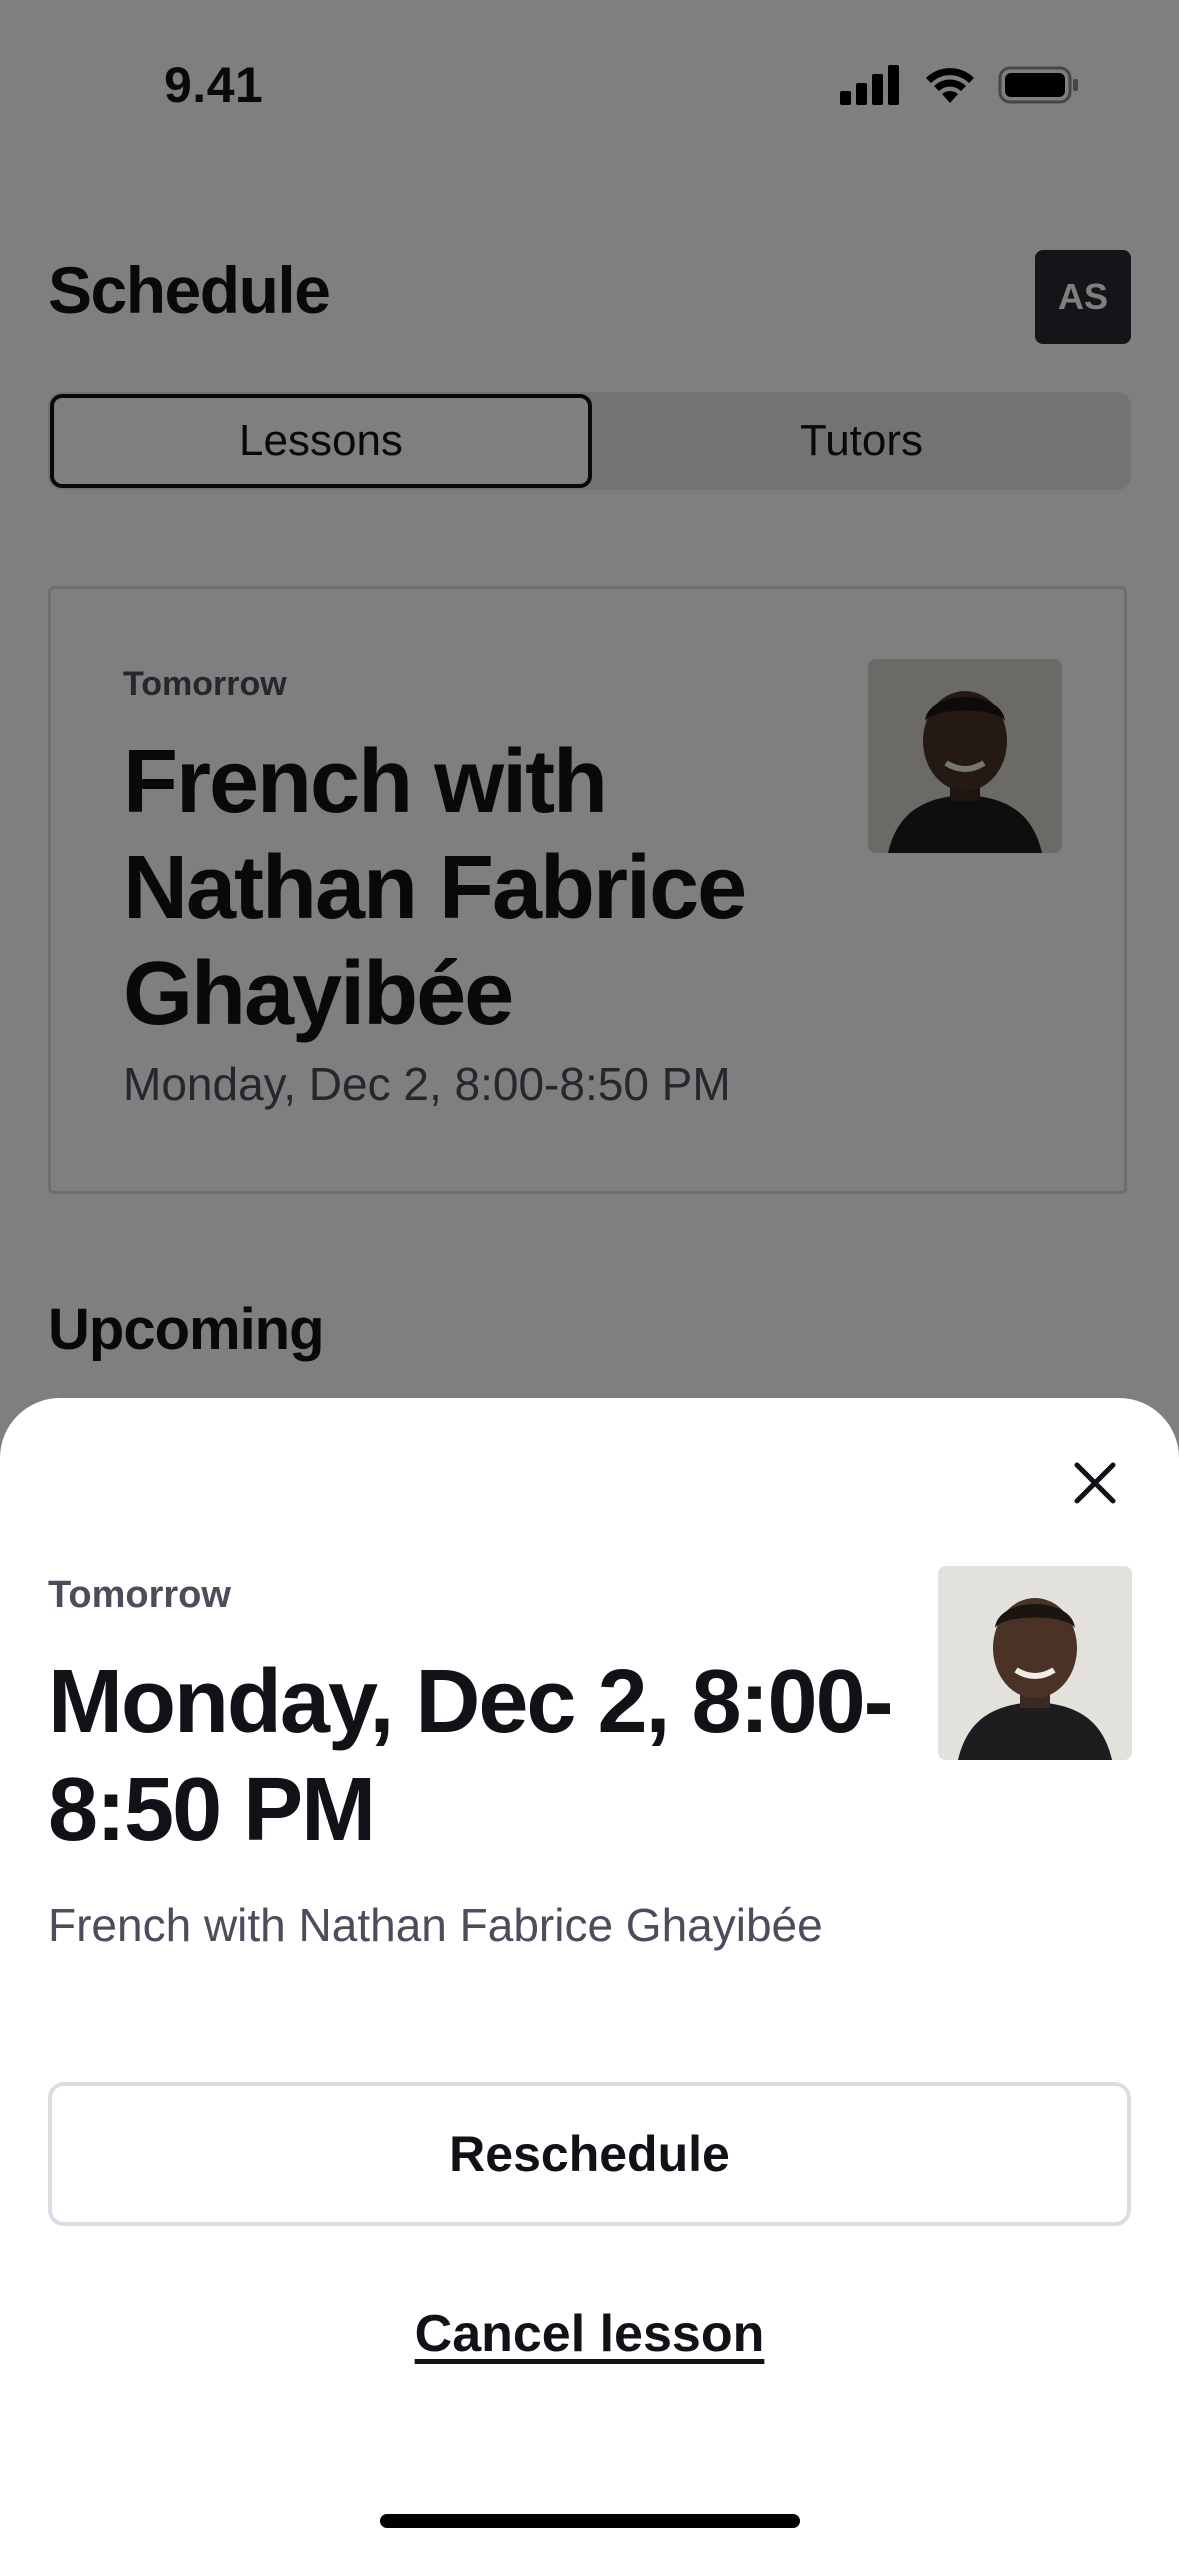 The image size is (1179, 2556). I want to click on home-indicator, so click(590, 2521).